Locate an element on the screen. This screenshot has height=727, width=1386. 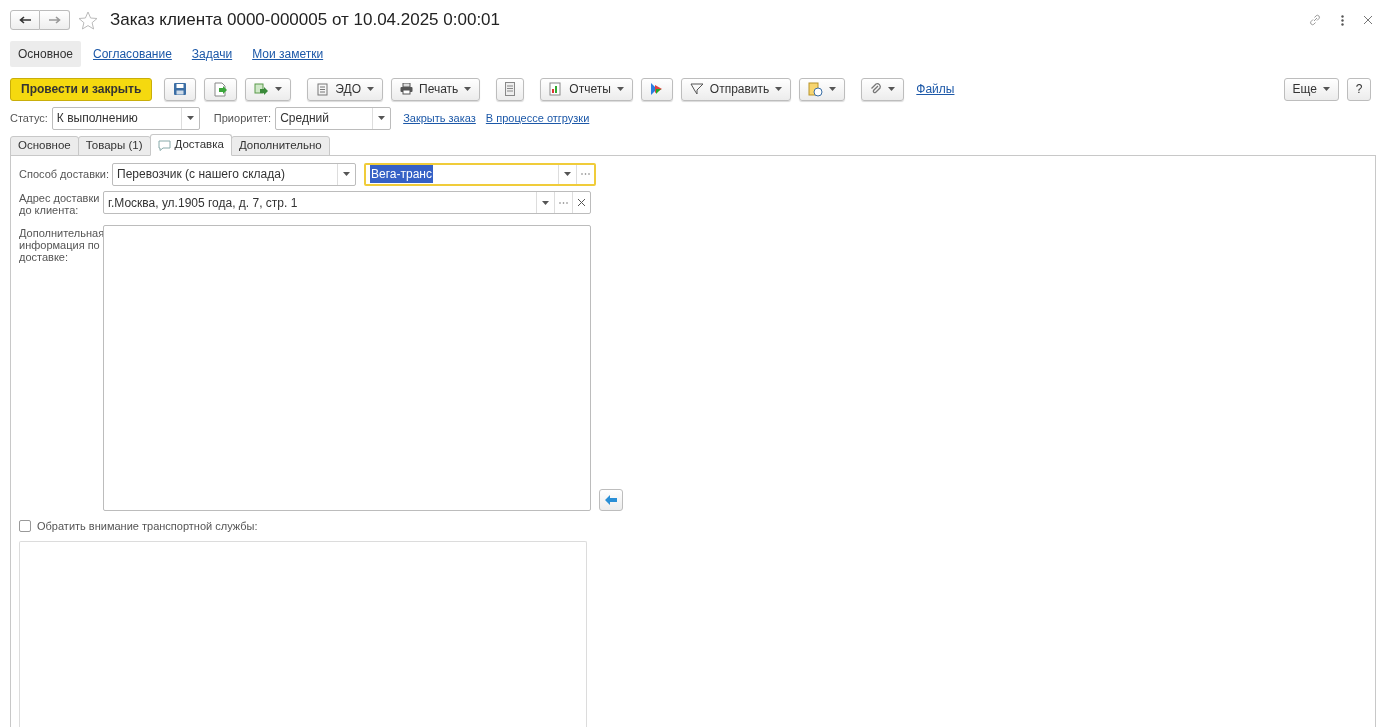
delivery-address-label: Адрес доставки до клиента: is located at coordinates (60, 203).